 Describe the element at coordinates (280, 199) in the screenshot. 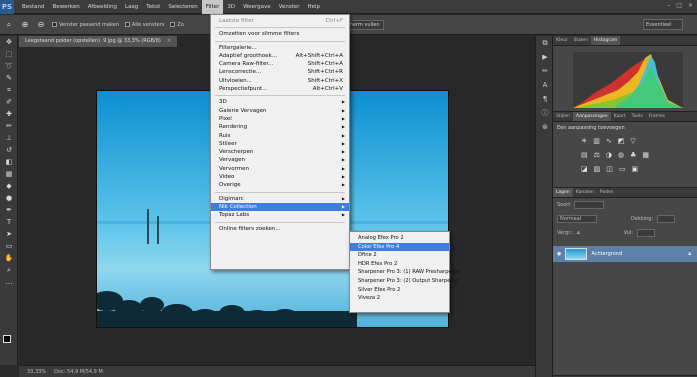

I see `filter-menu-item: Digimarc ▶` at that location.